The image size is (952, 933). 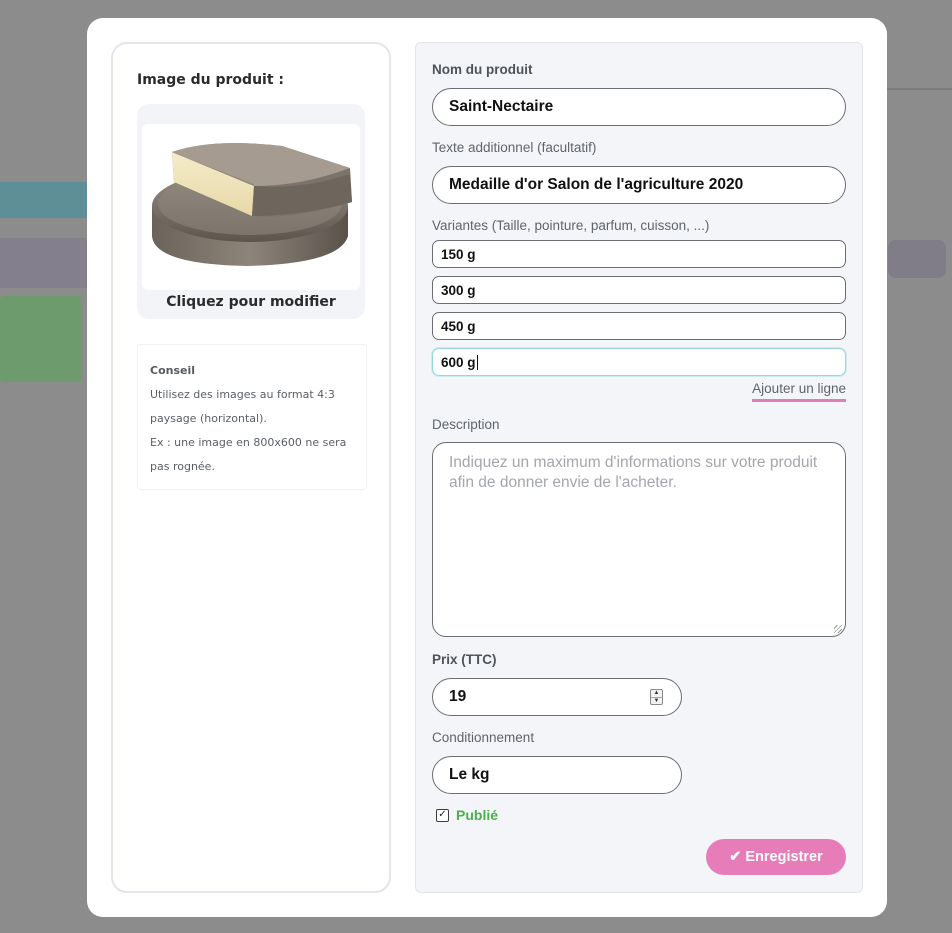 What do you see at coordinates (442, 815) in the screenshot?
I see `published-checkbox: ✓` at bounding box center [442, 815].